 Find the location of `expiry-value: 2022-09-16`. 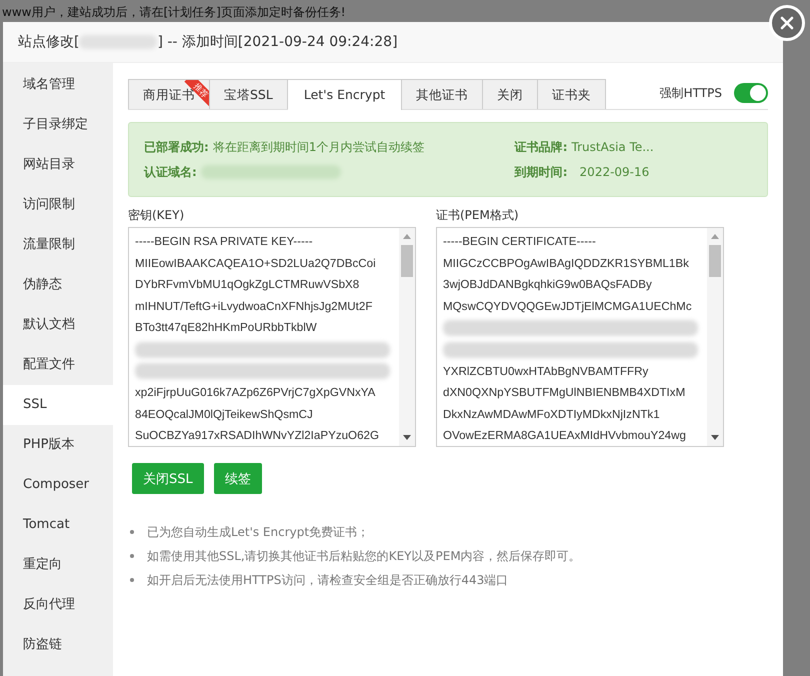

expiry-value: 2022-09-16 is located at coordinates (615, 172).